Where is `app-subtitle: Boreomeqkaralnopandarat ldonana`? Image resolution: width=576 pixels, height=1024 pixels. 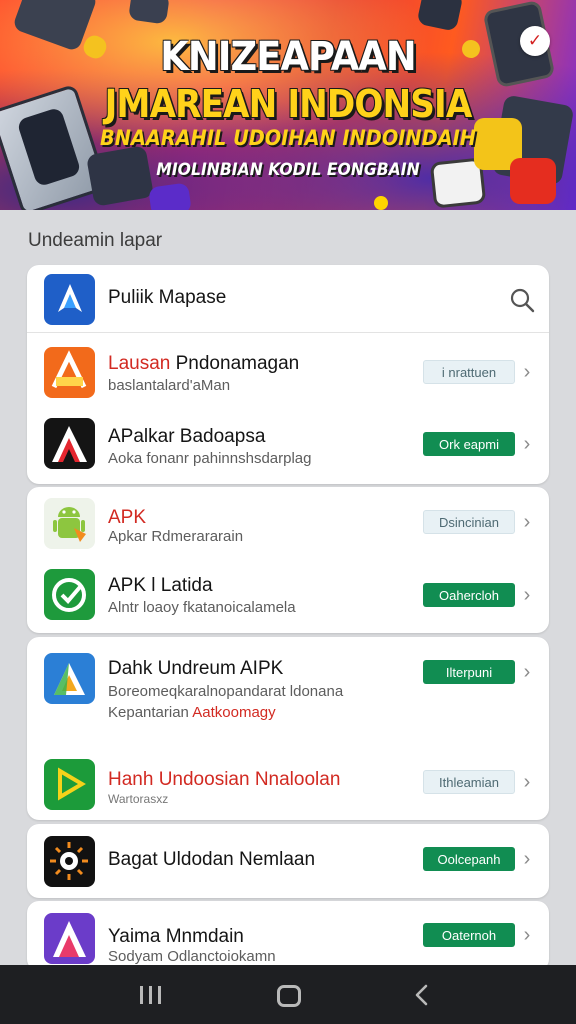
app-subtitle: Boreomeqkaralnopandarat ldonana is located at coordinates (226, 691).